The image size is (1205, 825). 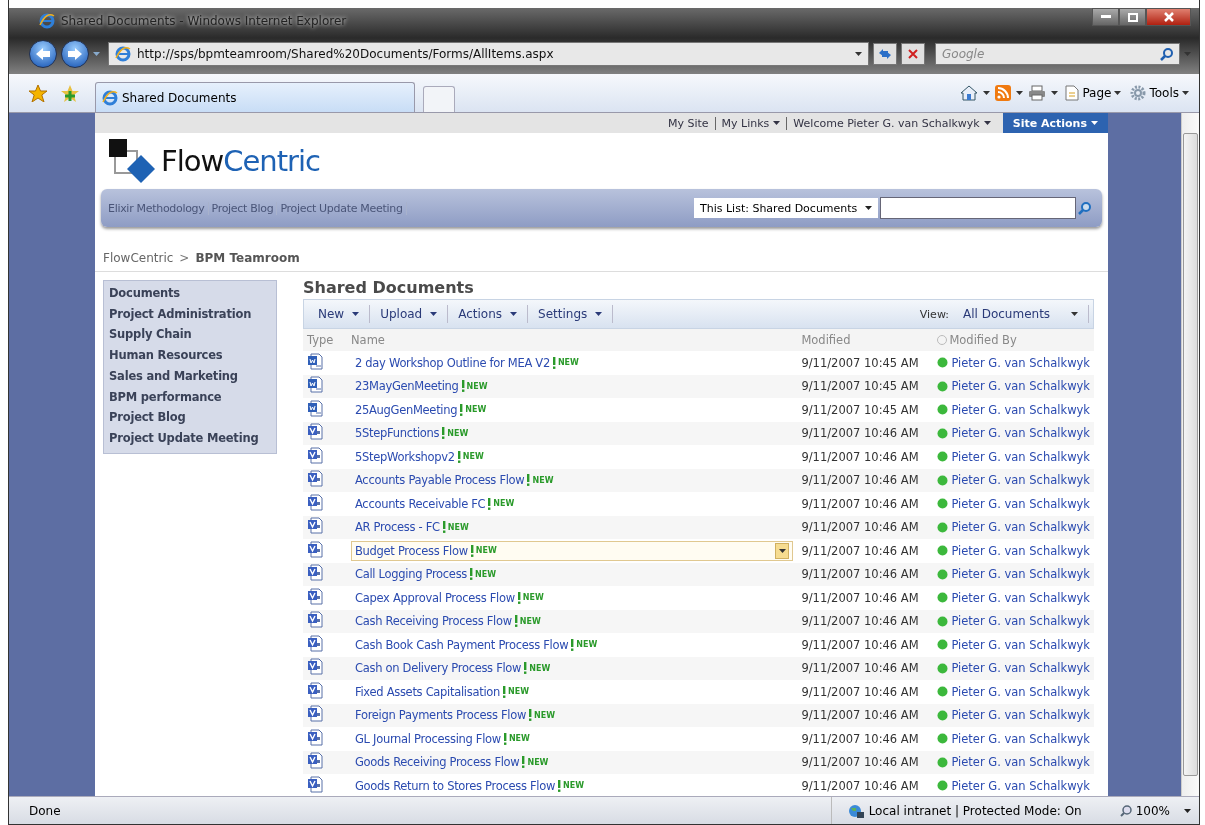 What do you see at coordinates (440, 480) in the screenshot?
I see `document-link: Accounts Payable Process Flow` at bounding box center [440, 480].